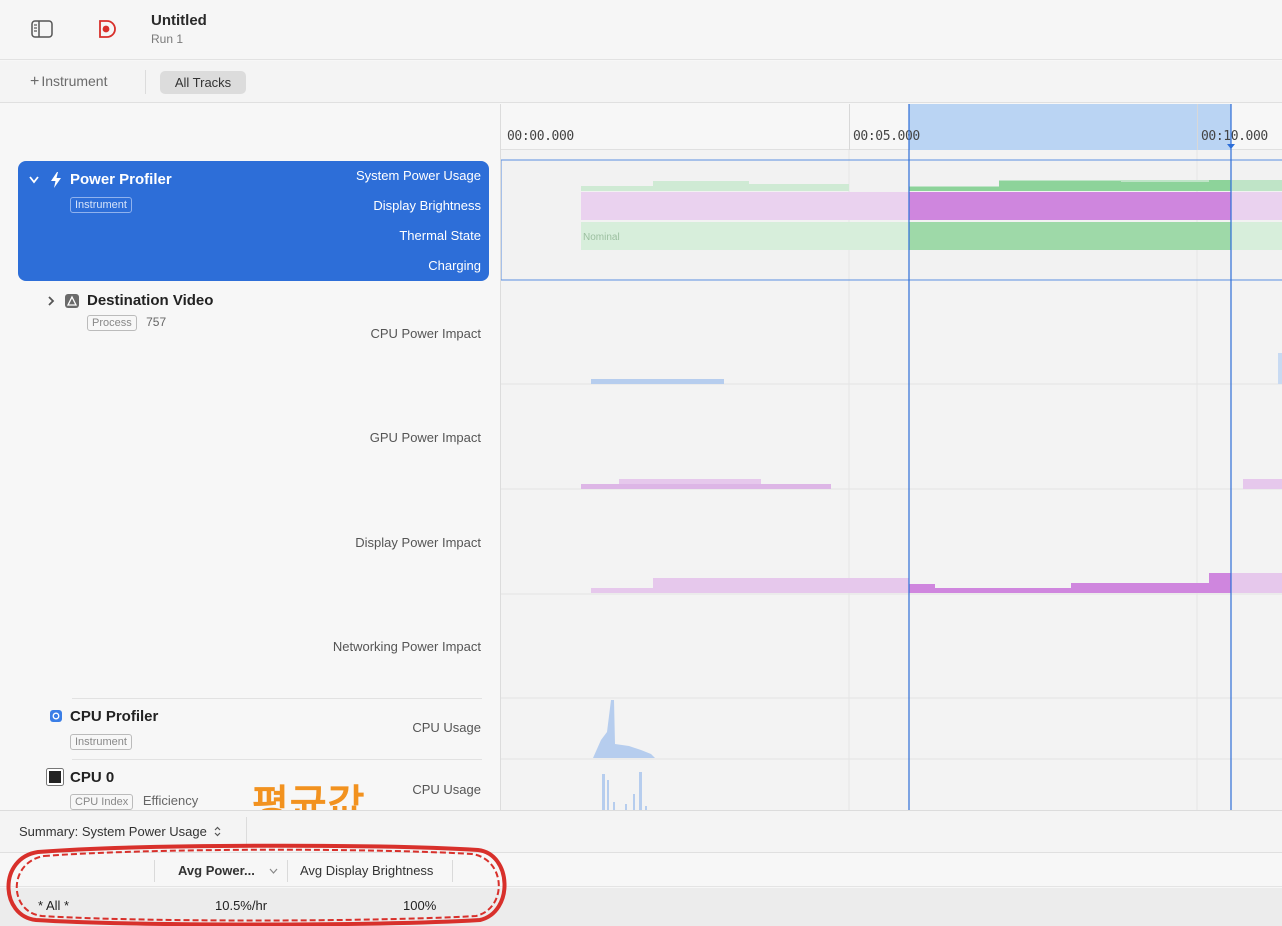  Describe the element at coordinates (250, 785) in the screenshot. I see `track-cpu0: CPU 0 CPU Index Efficiency CPU Usage` at that location.